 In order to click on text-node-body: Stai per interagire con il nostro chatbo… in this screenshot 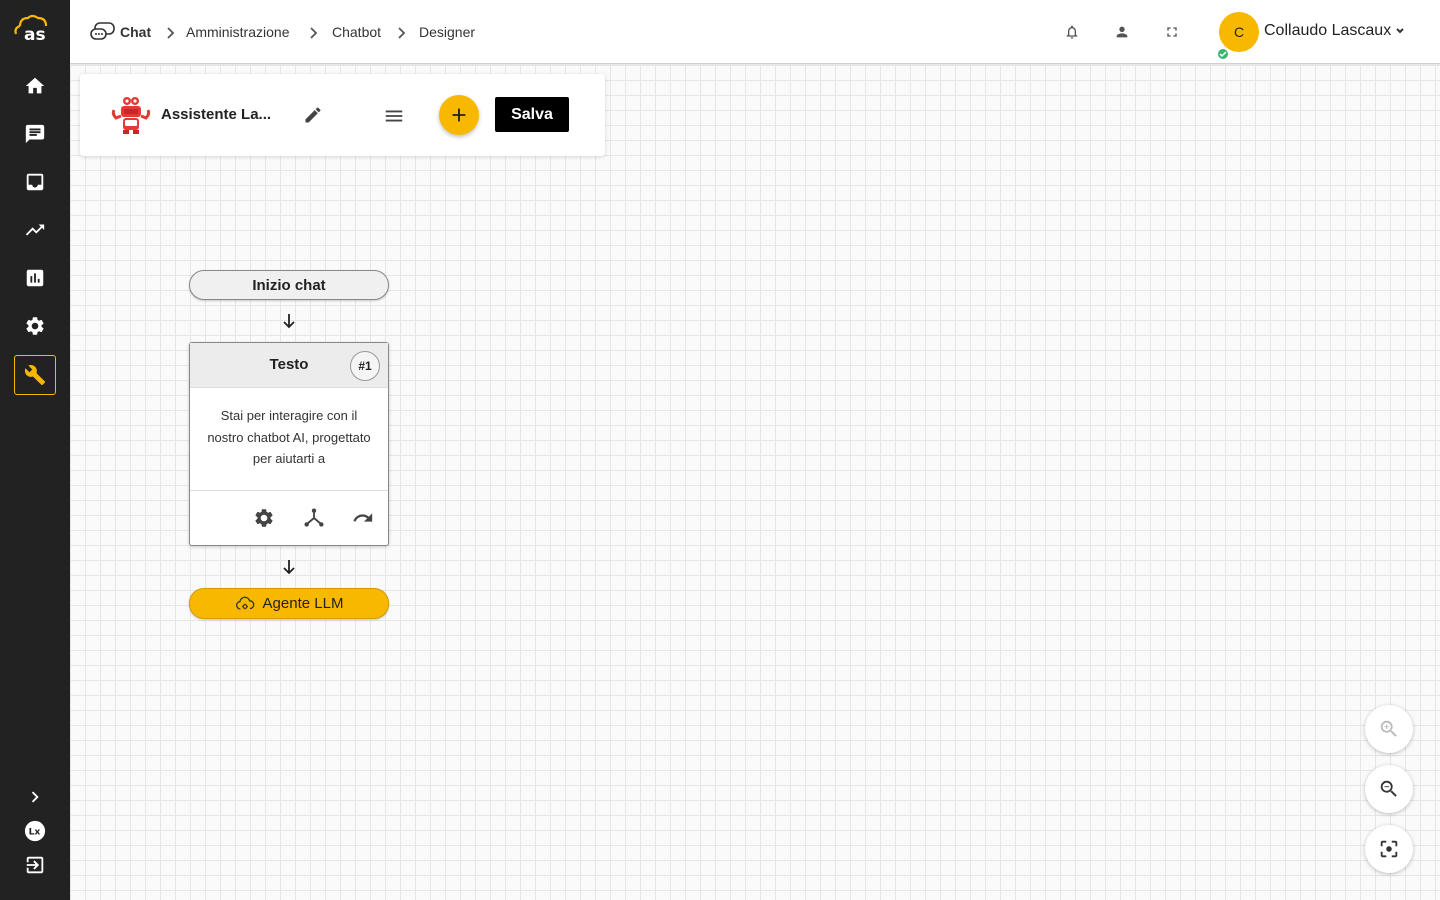, I will do `click(289, 437)`.